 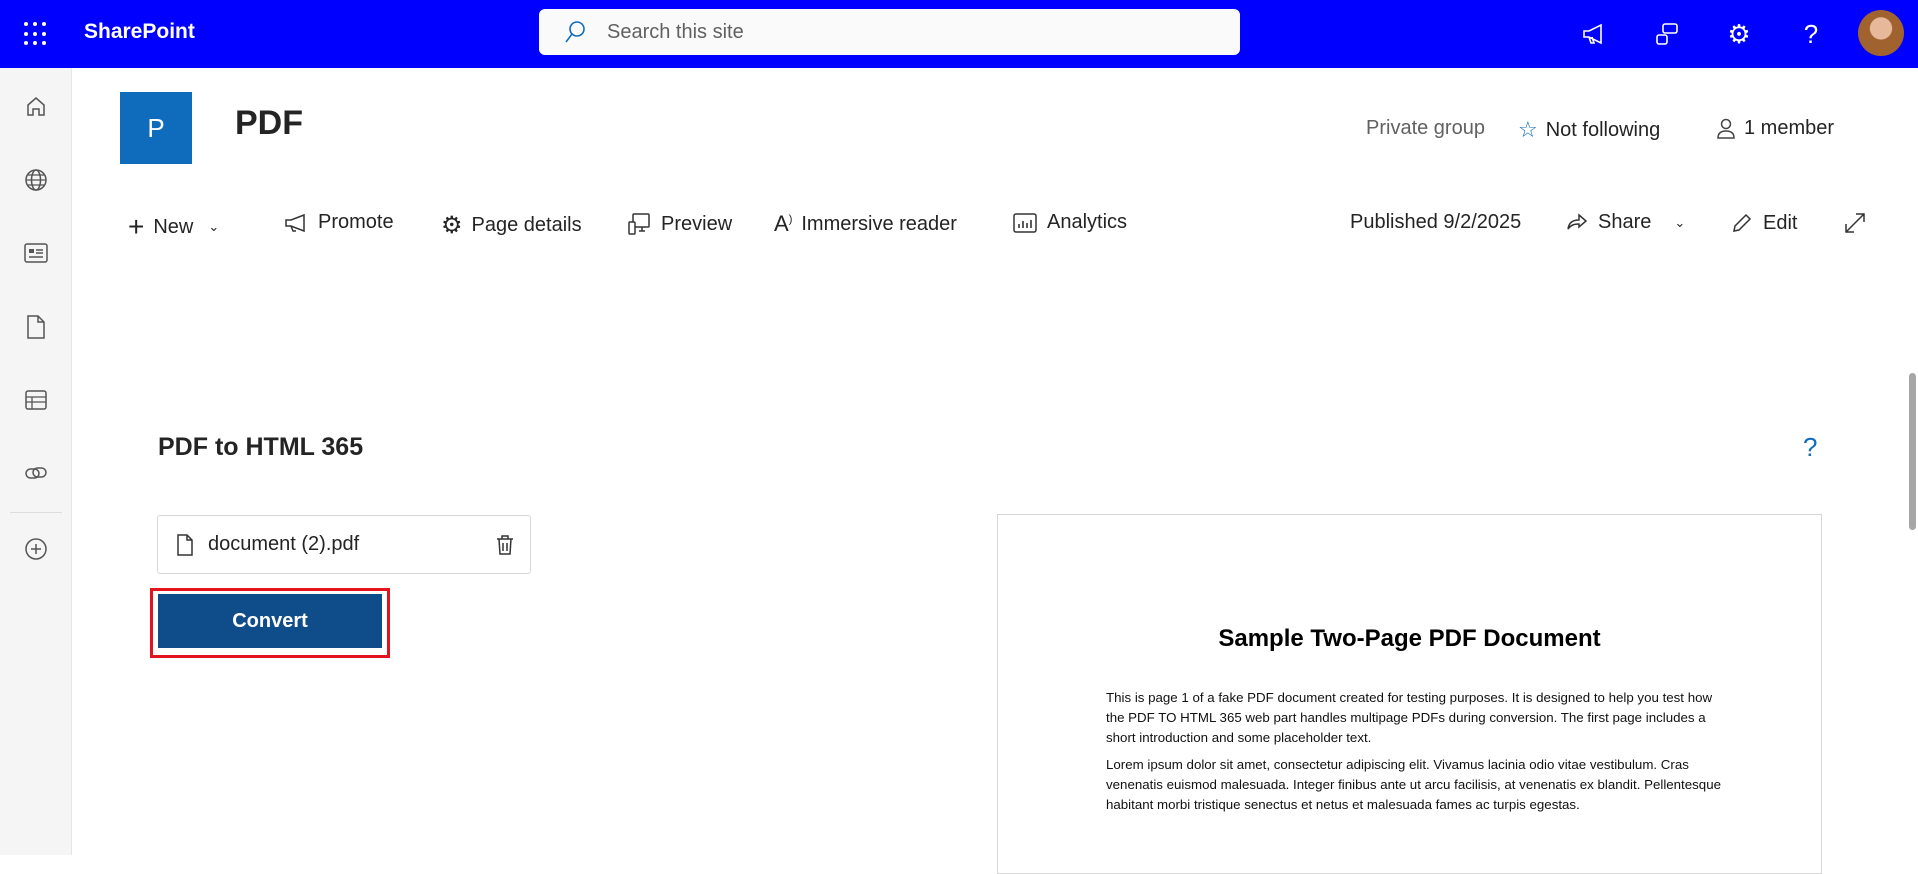 What do you see at coordinates (505, 545) in the screenshot?
I see `trash-icon` at bounding box center [505, 545].